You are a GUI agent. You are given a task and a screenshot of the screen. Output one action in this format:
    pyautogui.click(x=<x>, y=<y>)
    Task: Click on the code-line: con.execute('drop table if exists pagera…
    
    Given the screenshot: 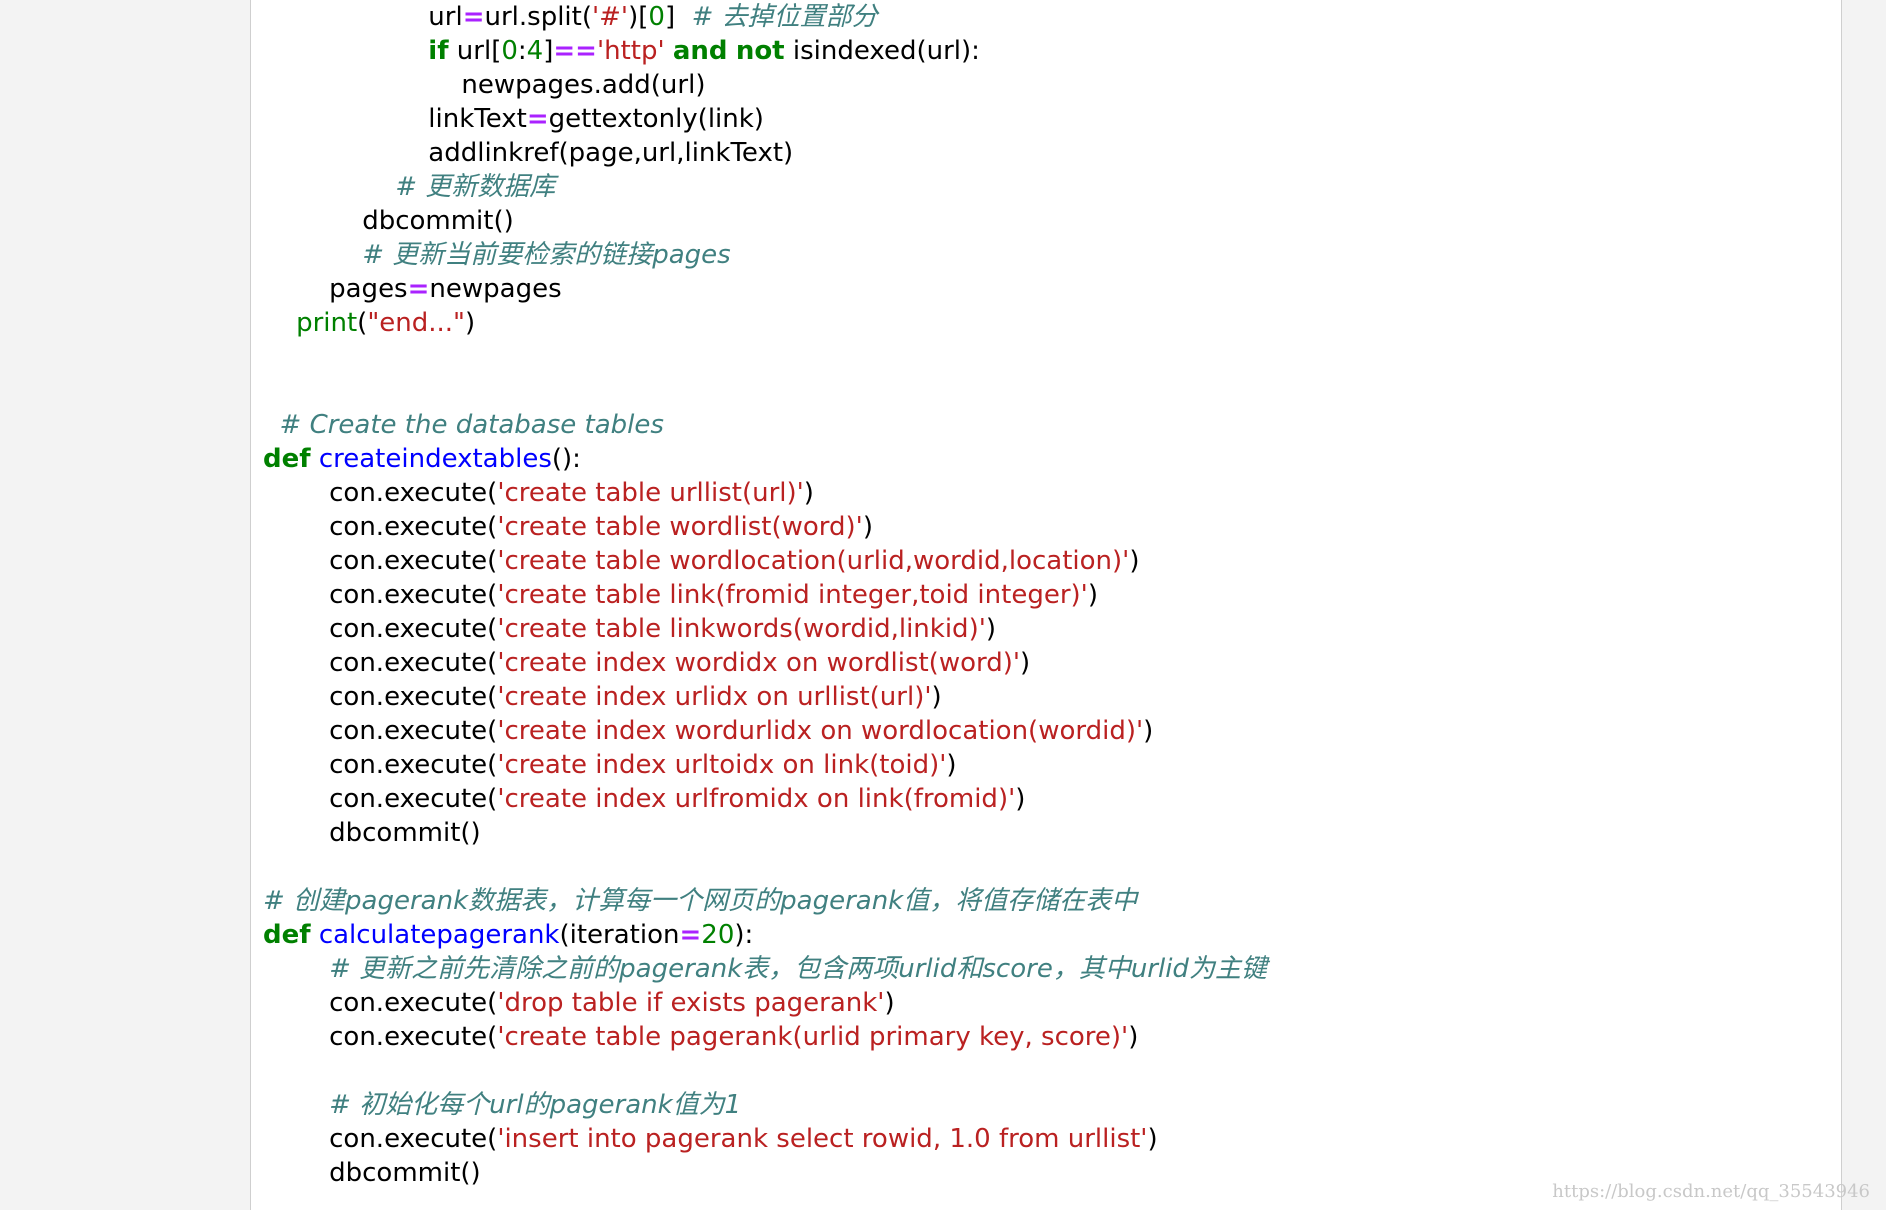 What is the action you would take?
    pyautogui.click(x=765, y=1003)
    